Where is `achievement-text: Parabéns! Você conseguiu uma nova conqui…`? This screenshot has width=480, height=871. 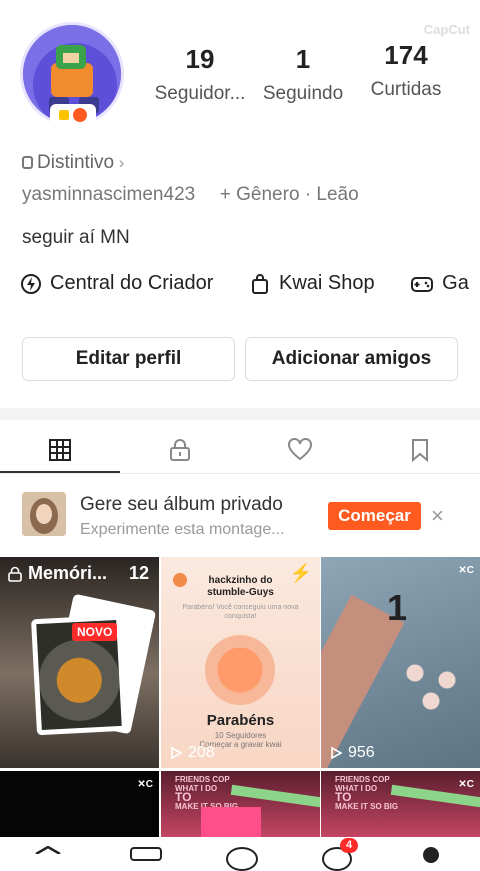
achievement-text: Parabéns! Você conseguiu uma nova conqui… is located at coordinates (240, 612).